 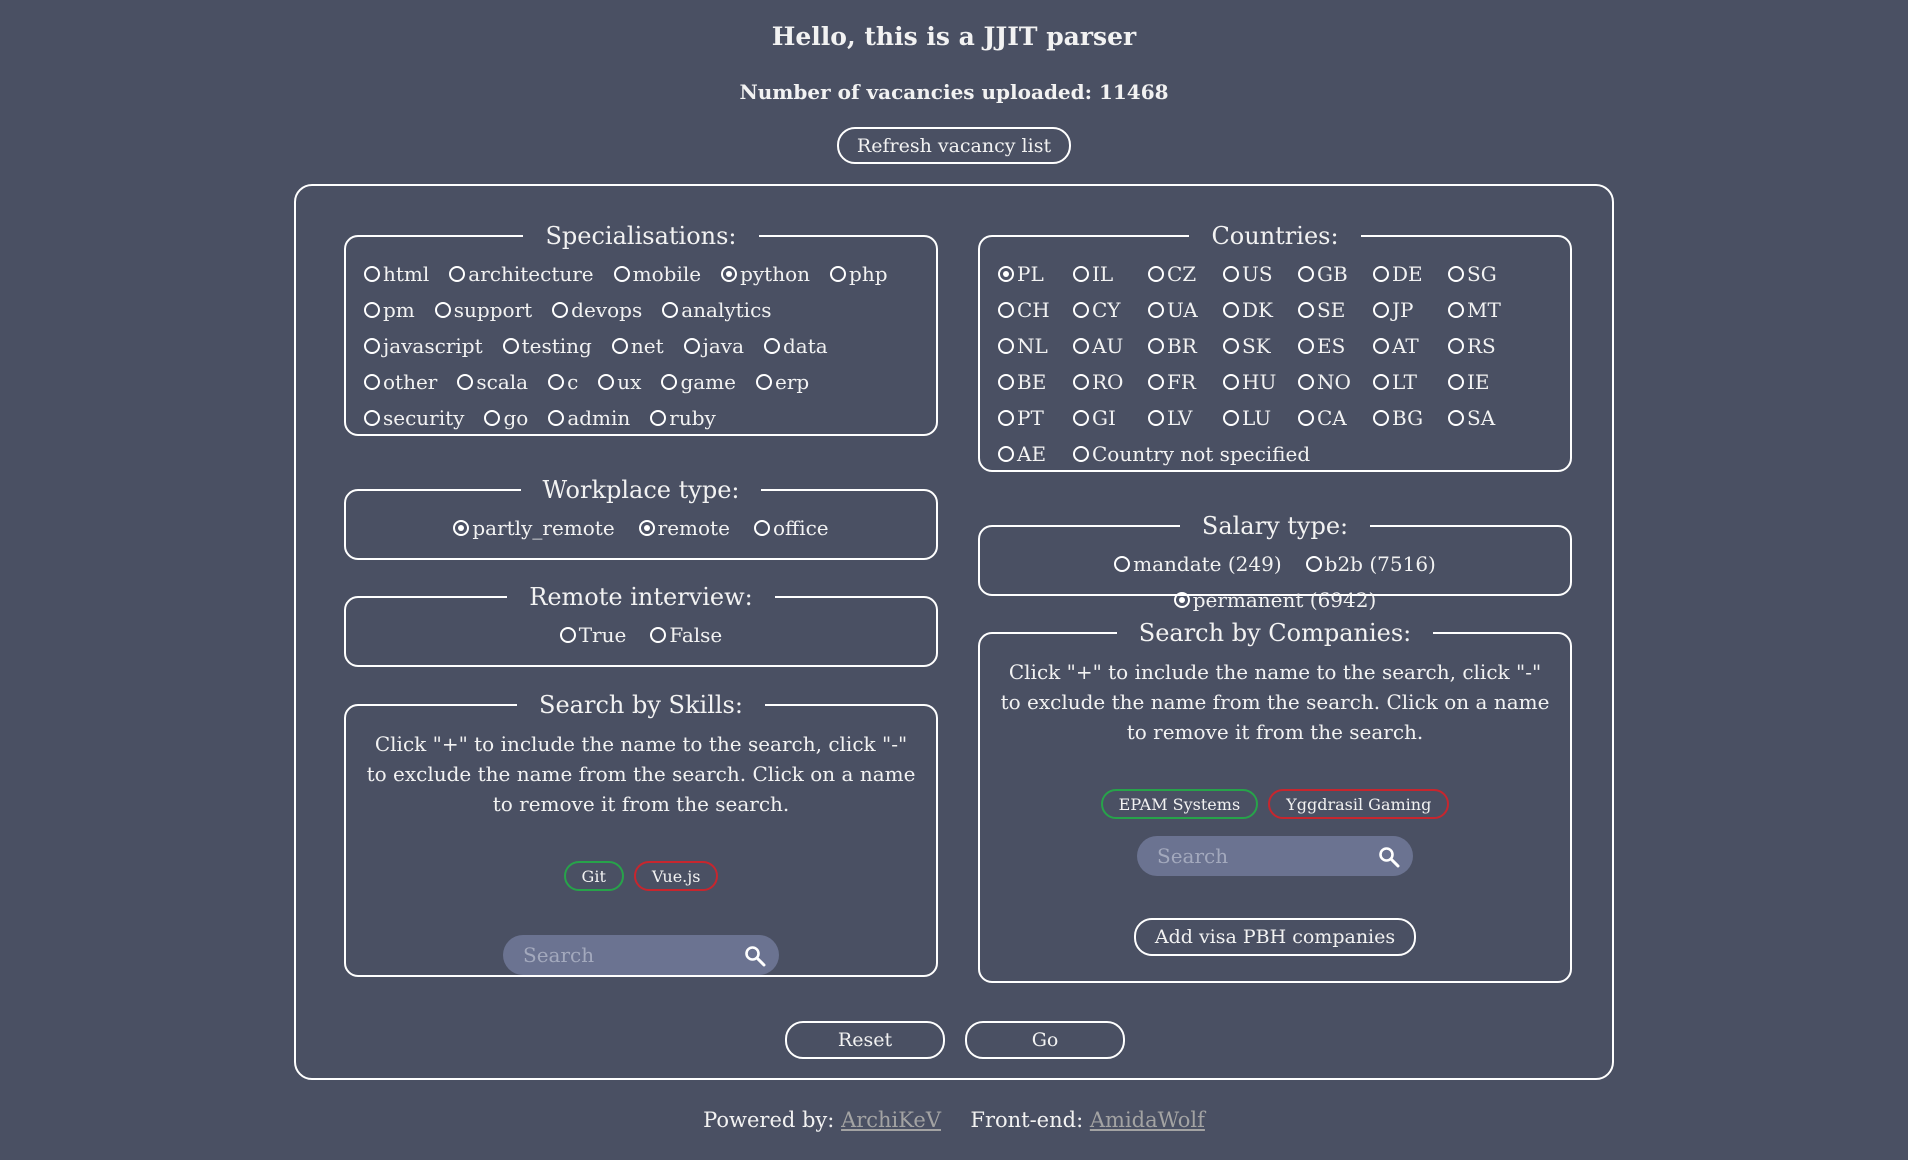 What do you see at coordinates (1035, 346) in the screenshot?
I see `country-option-nl: NL` at bounding box center [1035, 346].